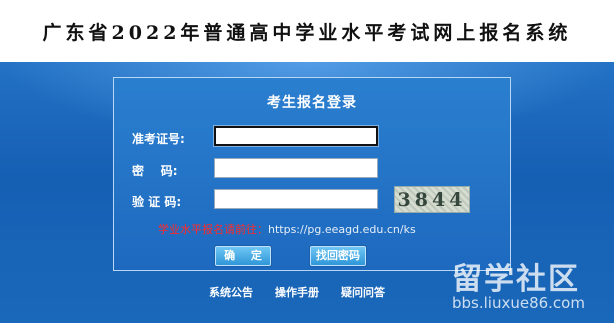  I want to click on verify-code-label: 验 证 码:, so click(157, 202).